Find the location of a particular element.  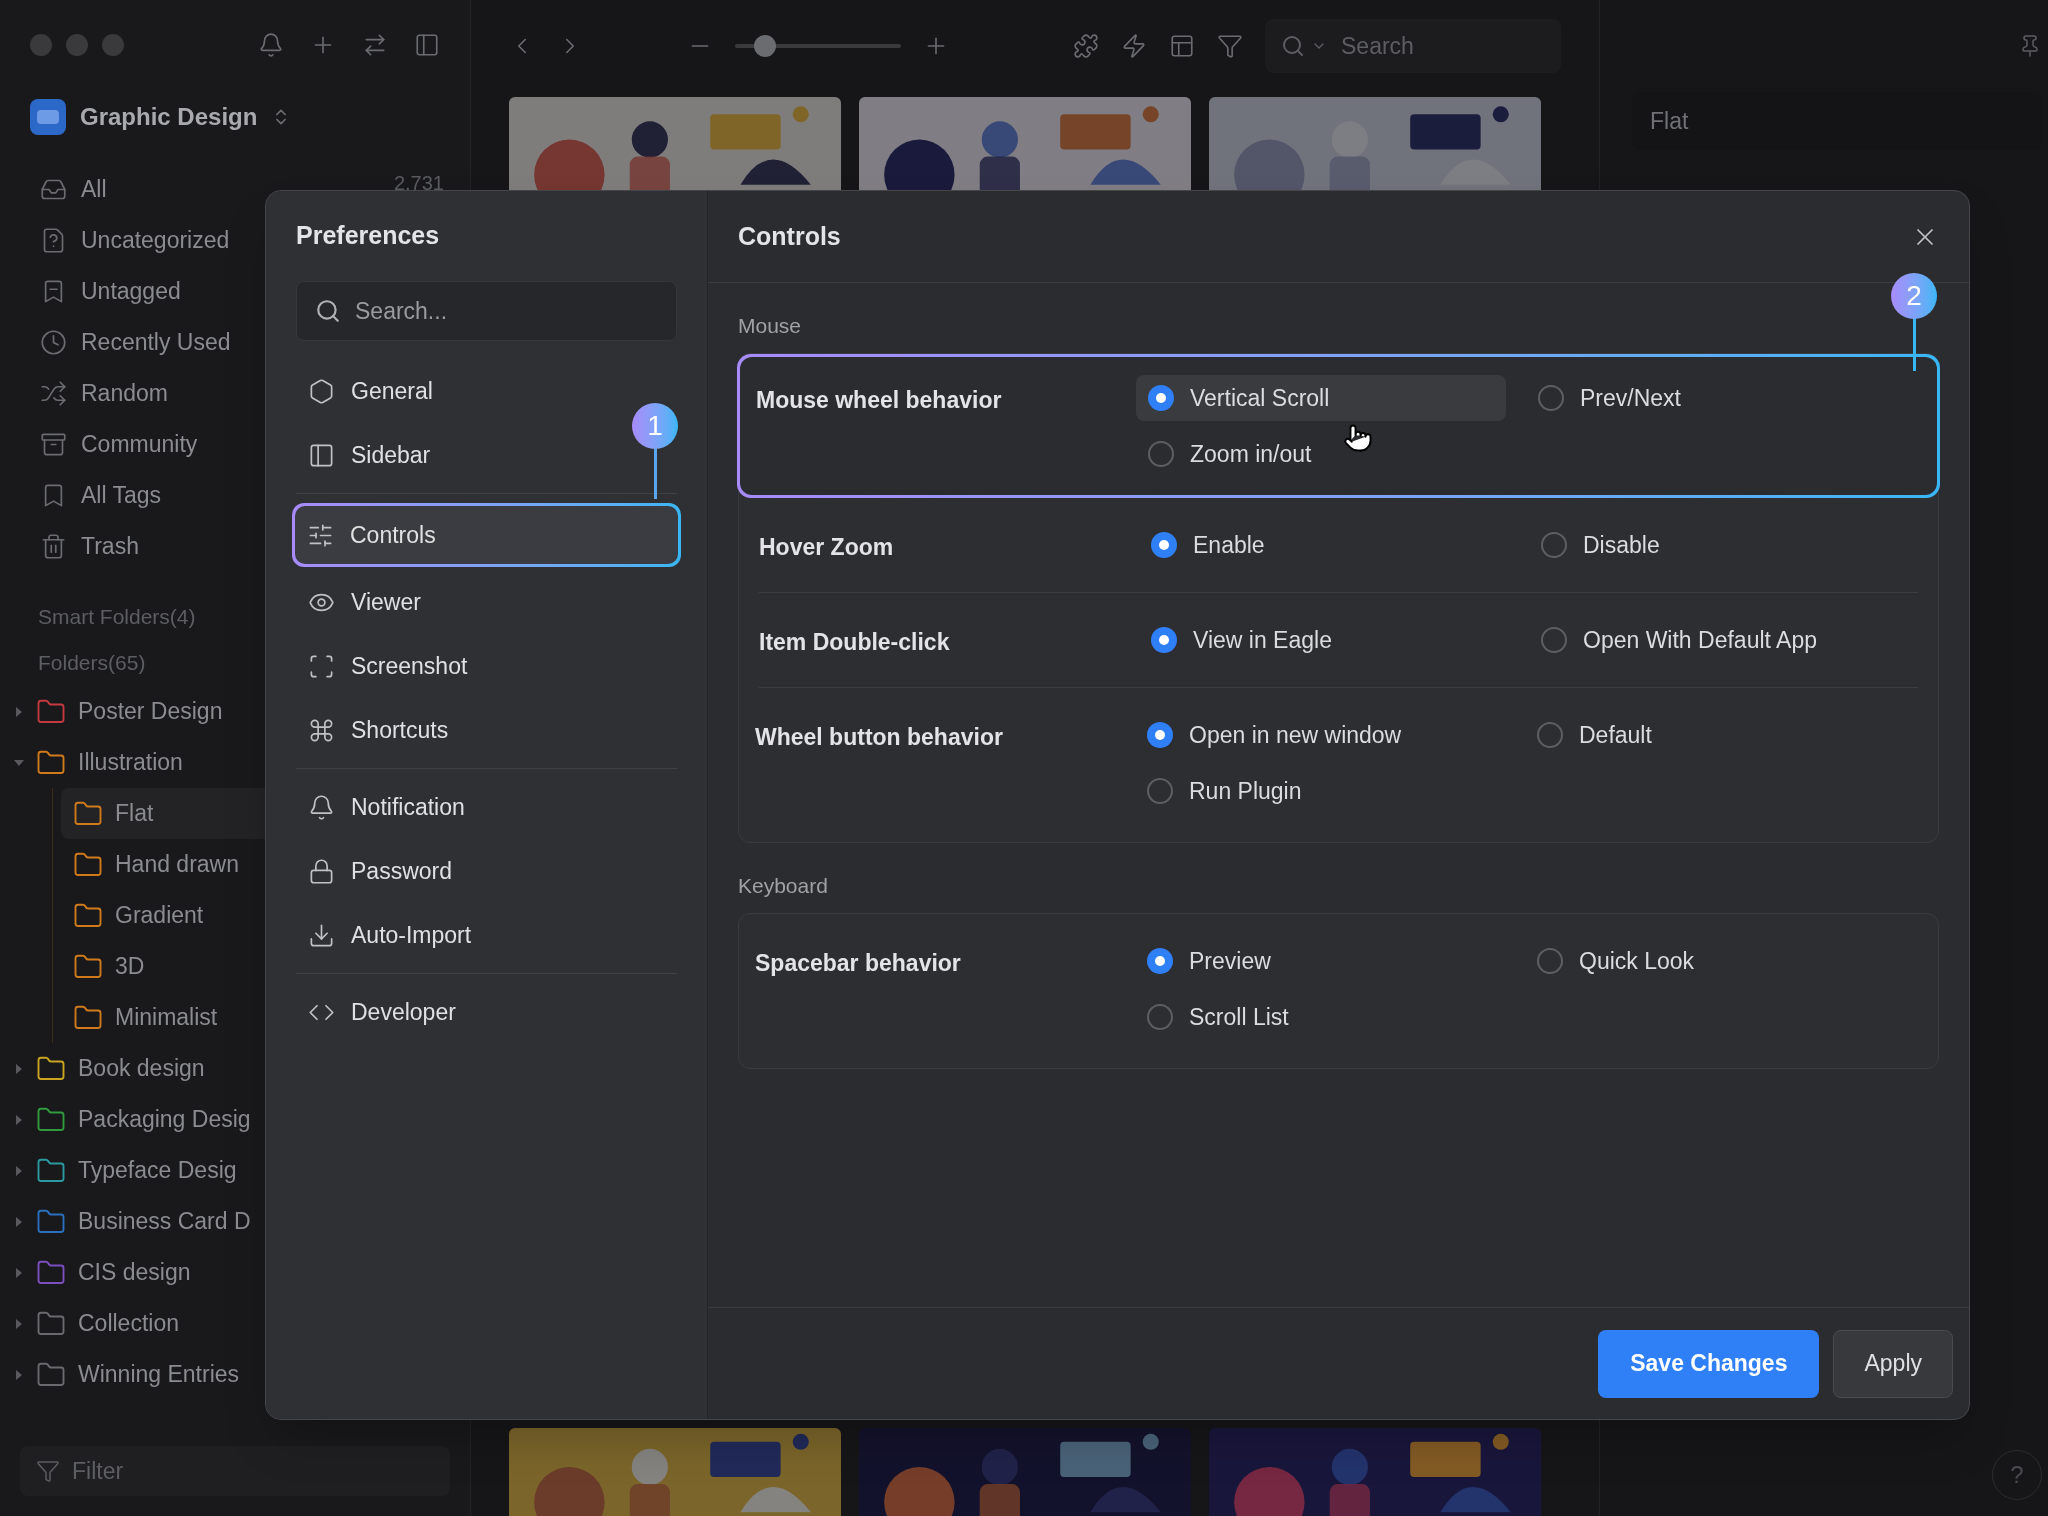

setting-label: Mouse wheel behavior is located at coordinates (879, 400).